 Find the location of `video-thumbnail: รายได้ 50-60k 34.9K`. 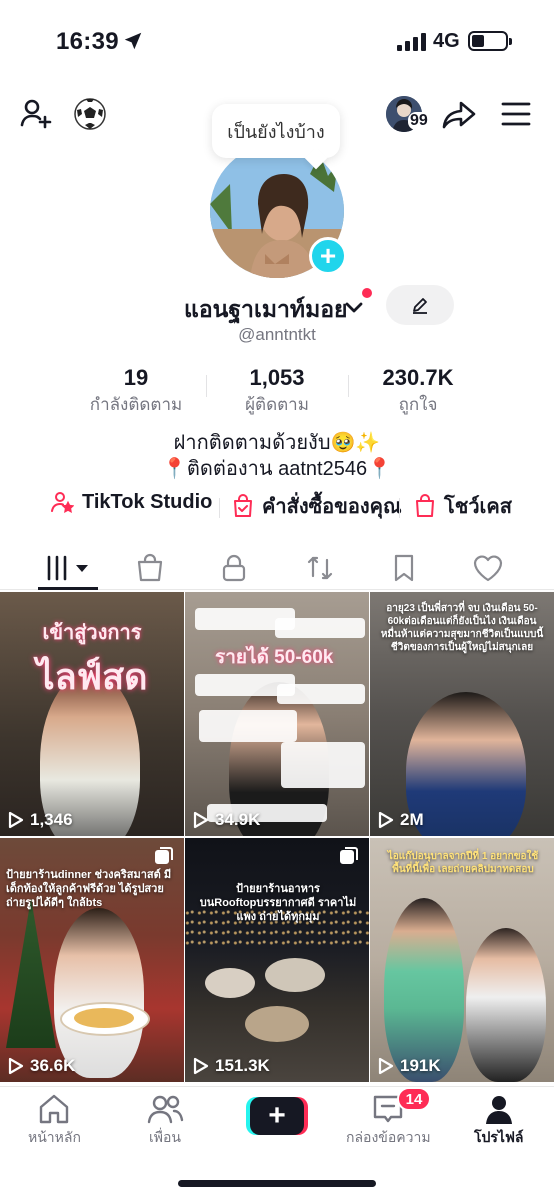

video-thumbnail: รายได้ 50-60k 34.9K is located at coordinates (277, 714).